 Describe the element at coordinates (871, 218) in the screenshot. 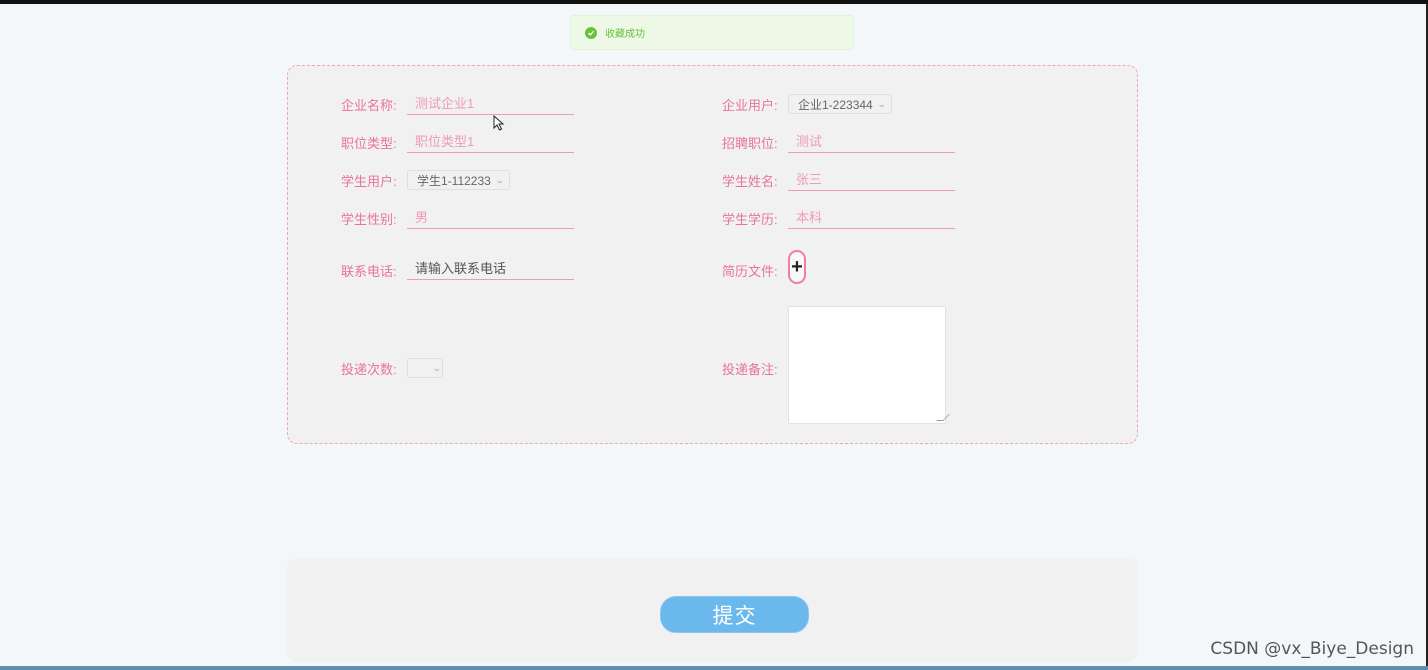

I see `student-education-input: 本科` at that location.